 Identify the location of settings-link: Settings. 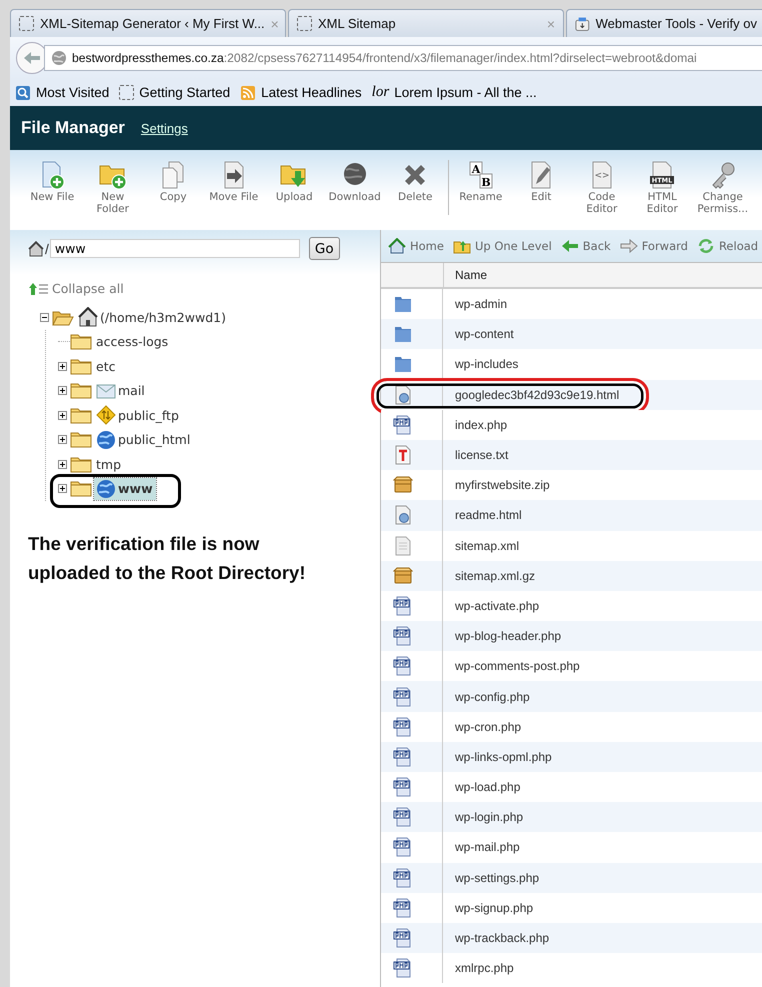
(164, 128).